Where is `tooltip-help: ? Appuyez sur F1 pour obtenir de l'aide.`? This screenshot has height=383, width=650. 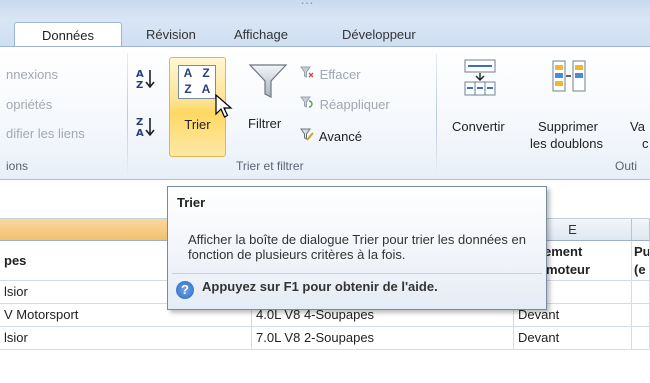 tooltip-help: ? Appuyez sur F1 pour obtenir de l'aide. is located at coordinates (307, 289).